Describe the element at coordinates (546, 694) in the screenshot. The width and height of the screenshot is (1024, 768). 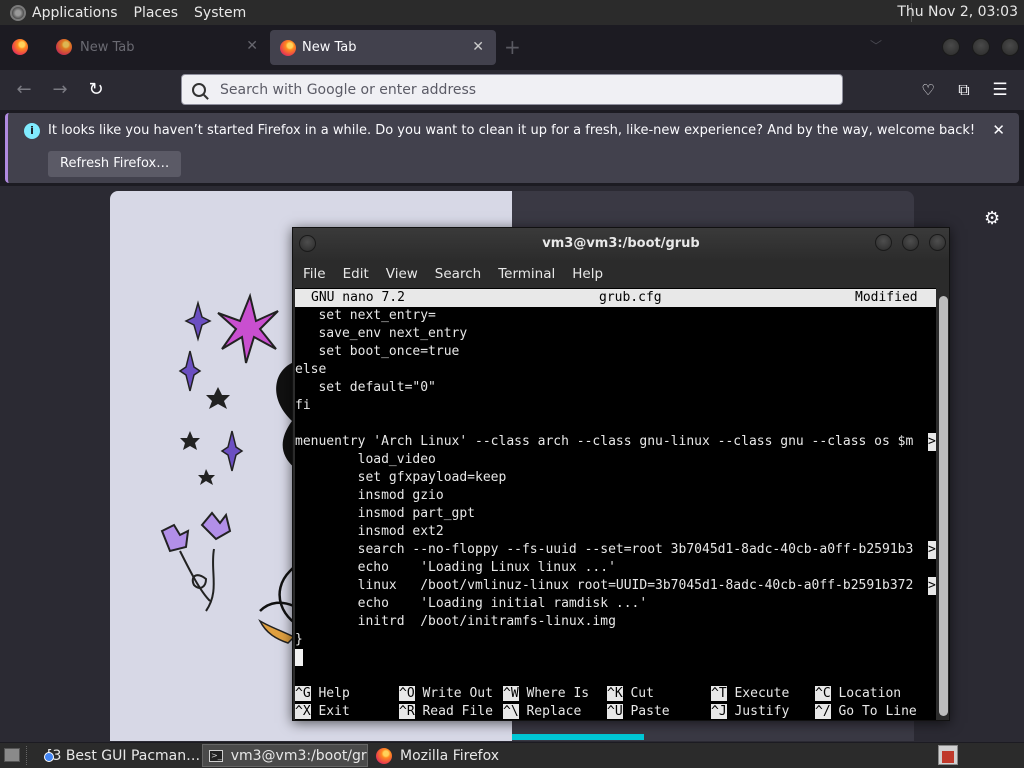
I see `shortcut-where-is: ^W Where Is` at that location.